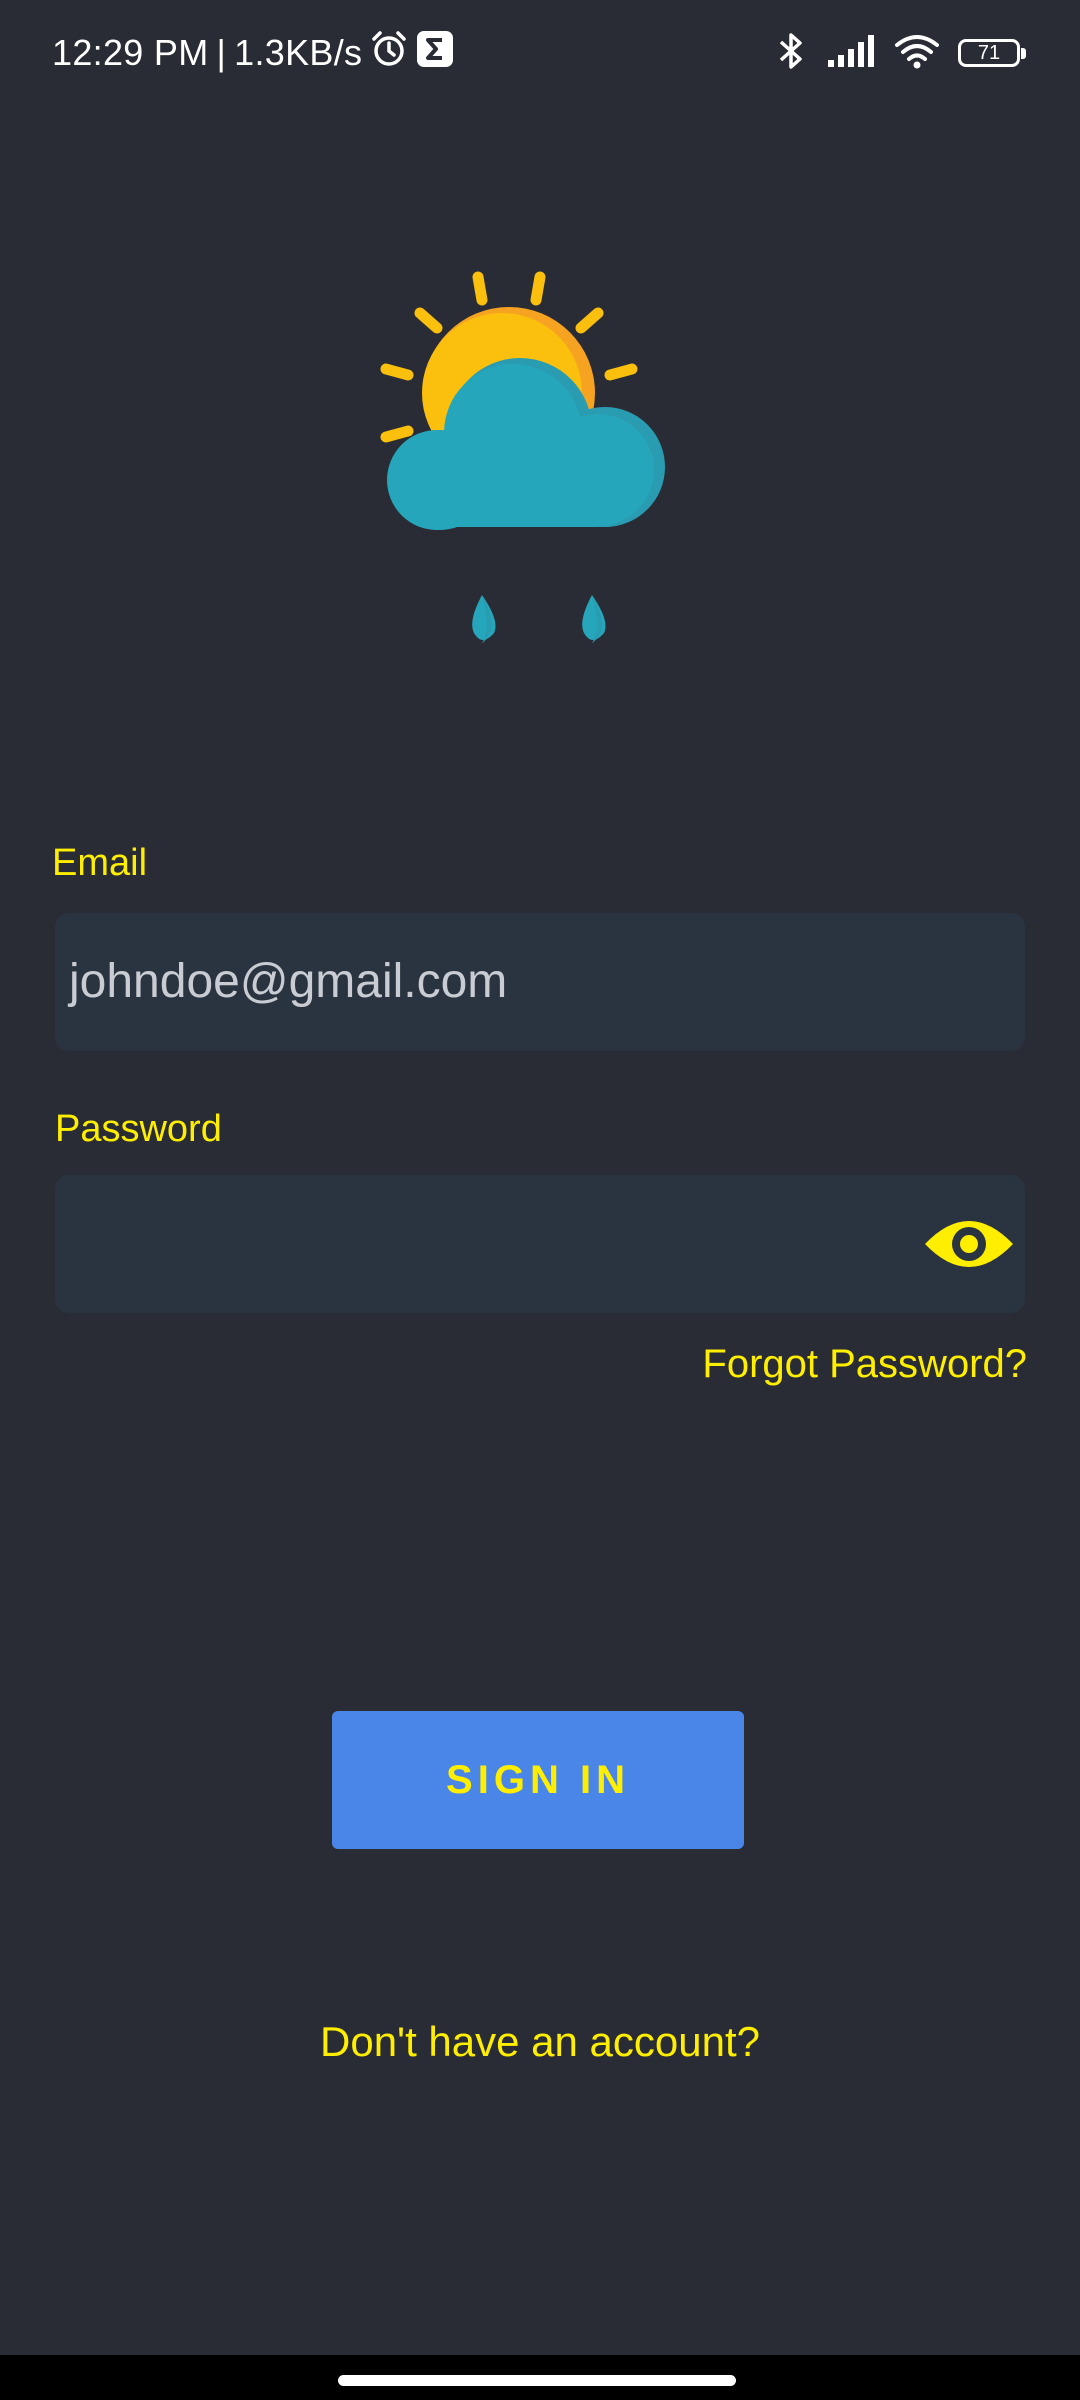 This screenshot has height=2400, width=1080. I want to click on sigma-notification-icon, so click(435, 53).